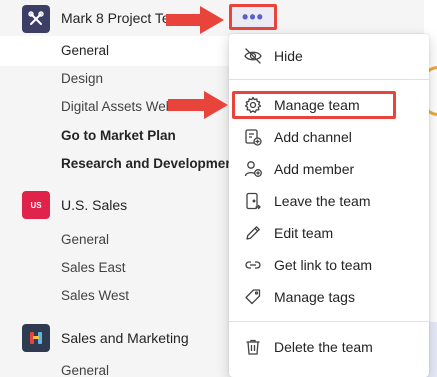 The width and height of the screenshot is (437, 377). I want to click on team-header-us-sales: US U.S. Sales, so click(120, 205).